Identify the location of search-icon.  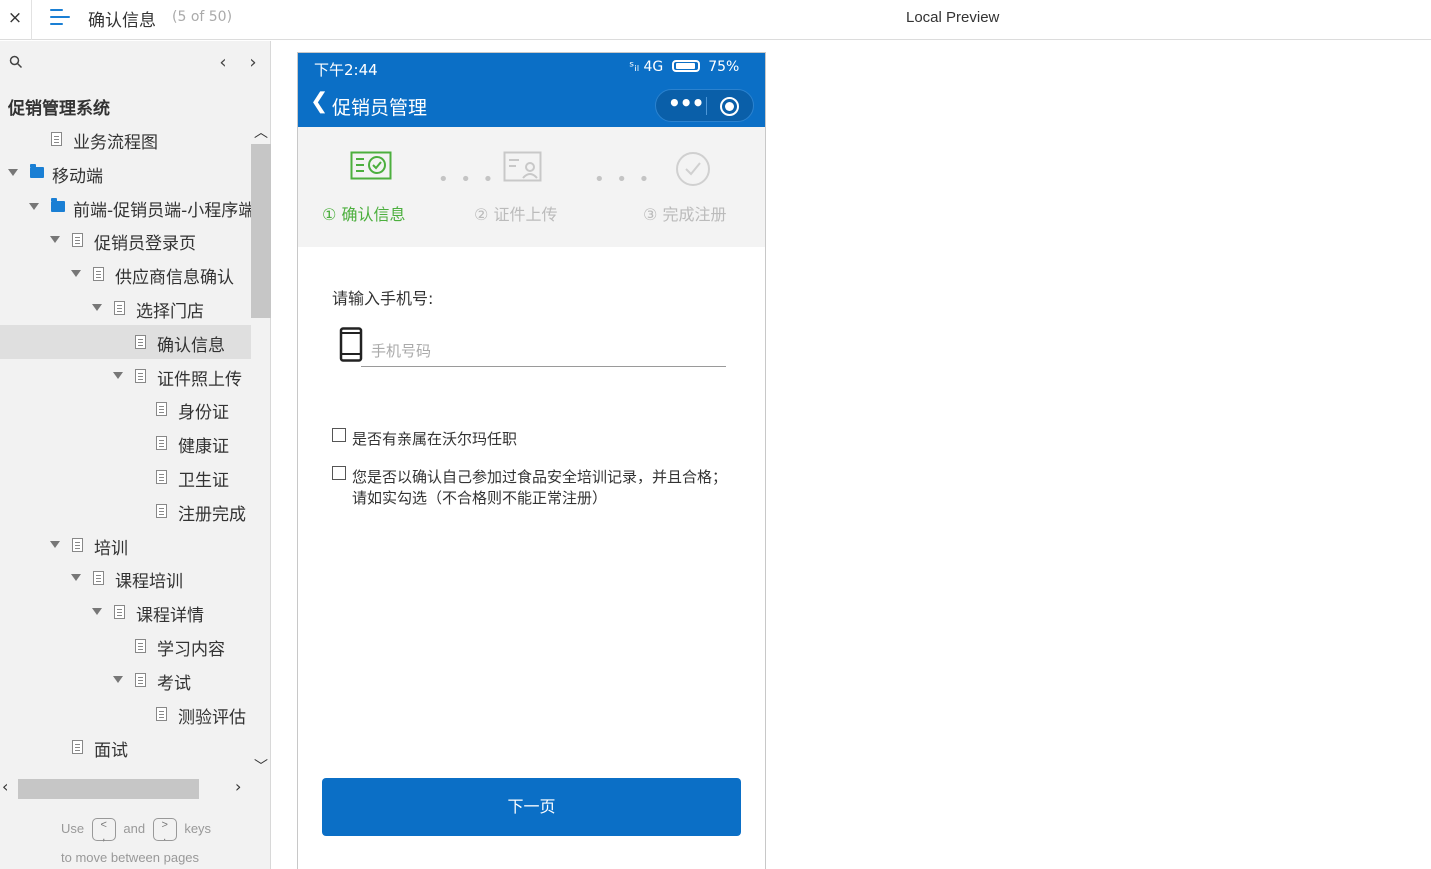
(16, 62).